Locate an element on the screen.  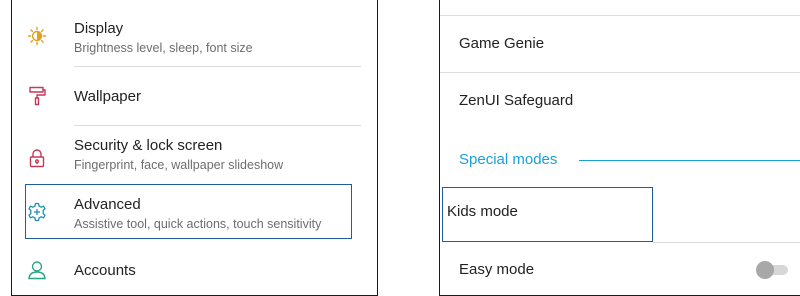
settings-item-game-genie: Game Genie is located at coordinates (620, 44).